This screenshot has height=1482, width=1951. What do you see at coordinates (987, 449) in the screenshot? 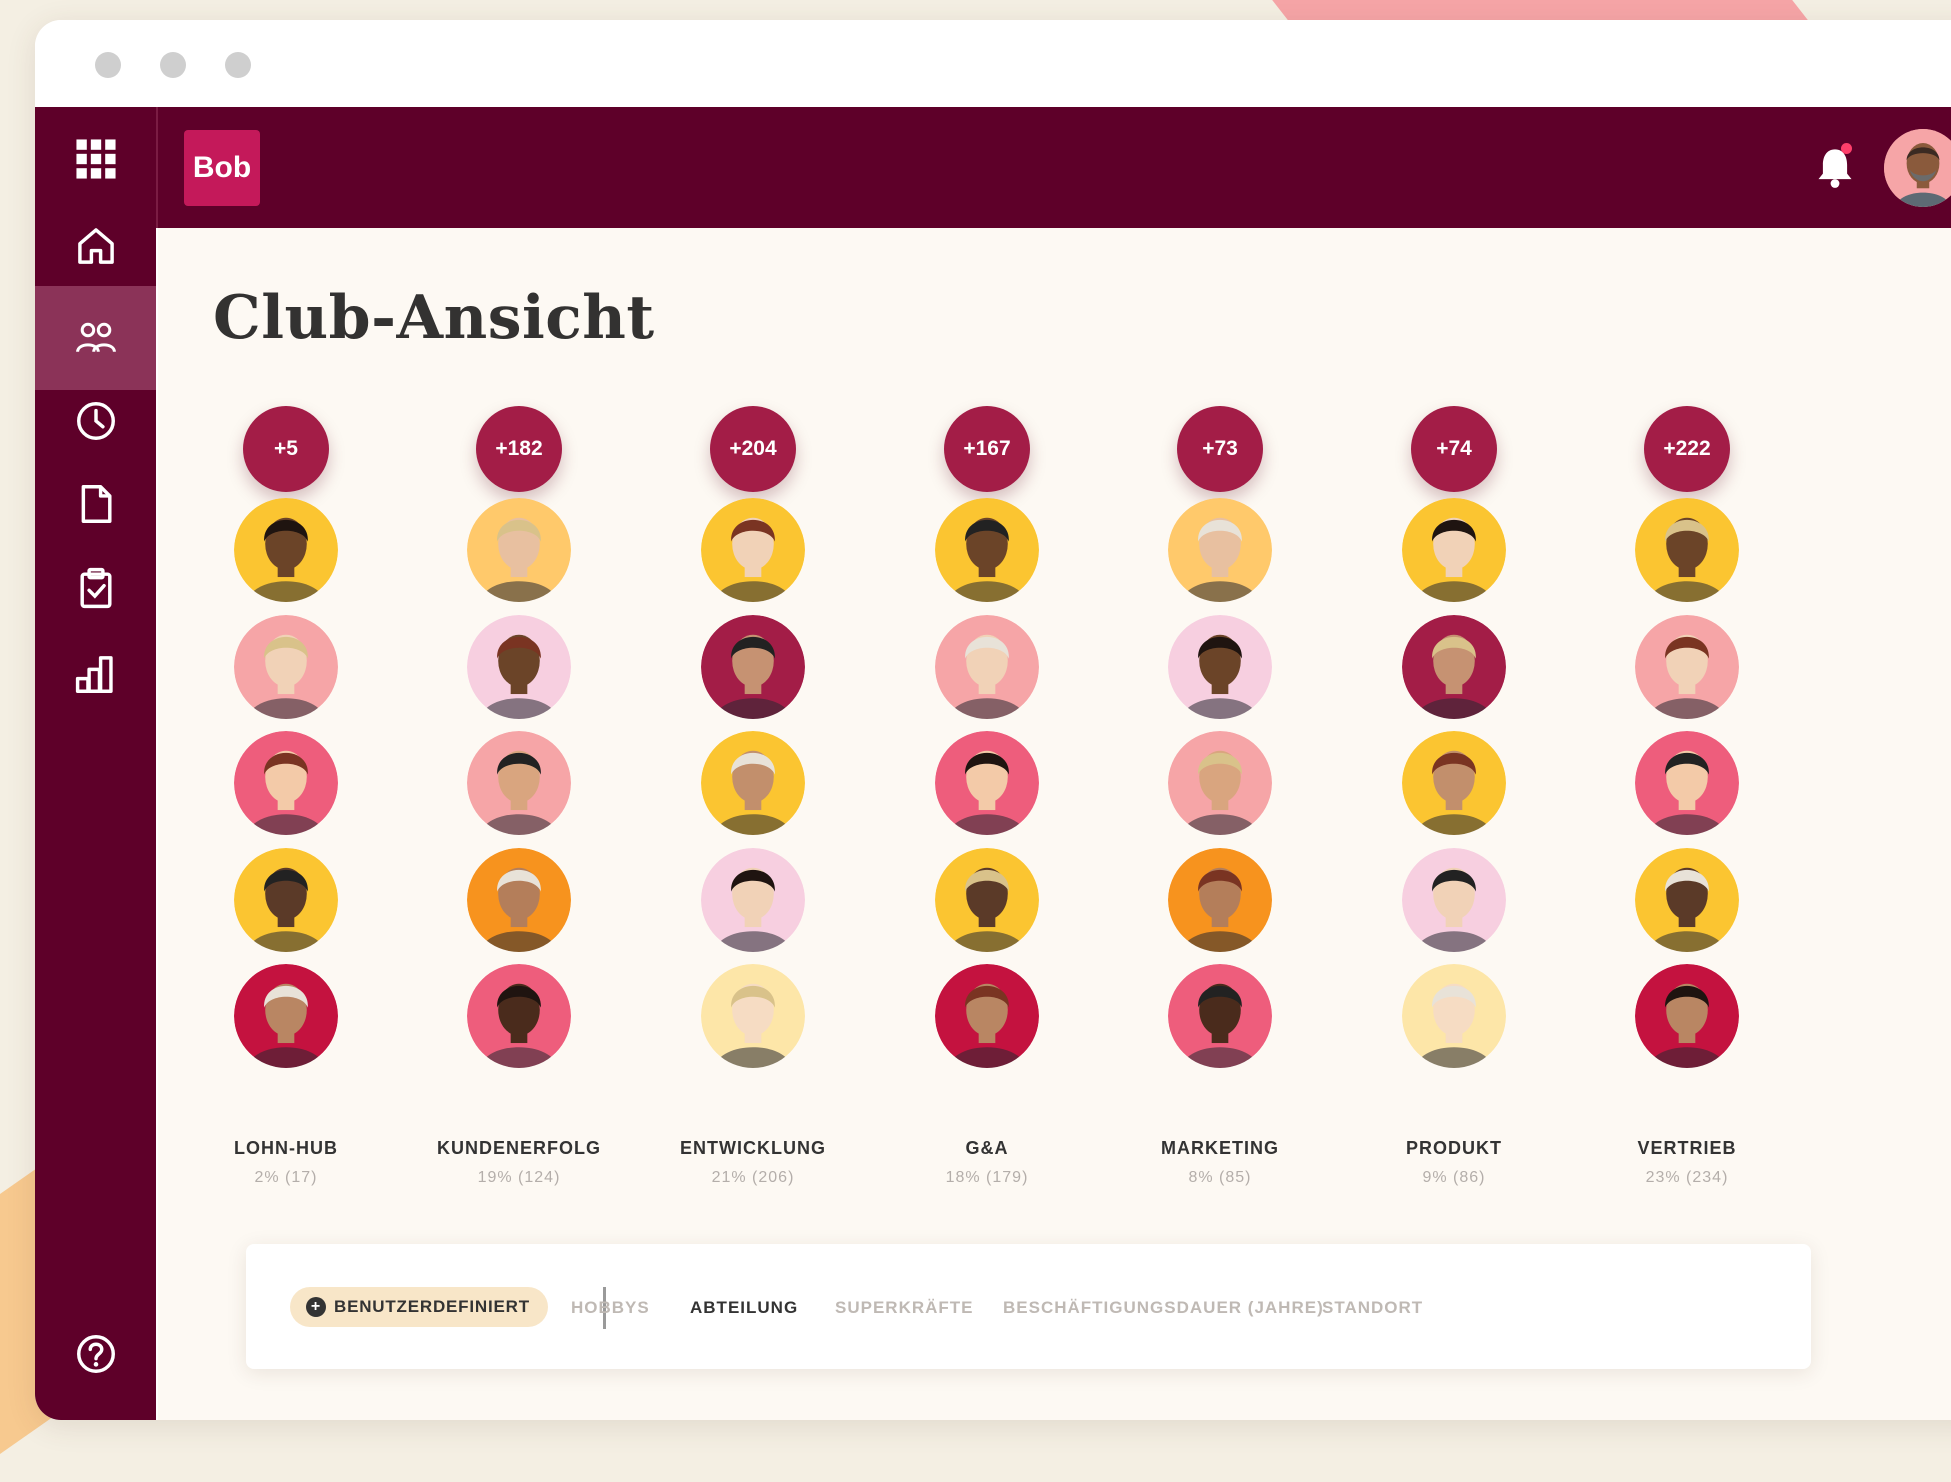
I see `member-count-badge: +167` at bounding box center [987, 449].